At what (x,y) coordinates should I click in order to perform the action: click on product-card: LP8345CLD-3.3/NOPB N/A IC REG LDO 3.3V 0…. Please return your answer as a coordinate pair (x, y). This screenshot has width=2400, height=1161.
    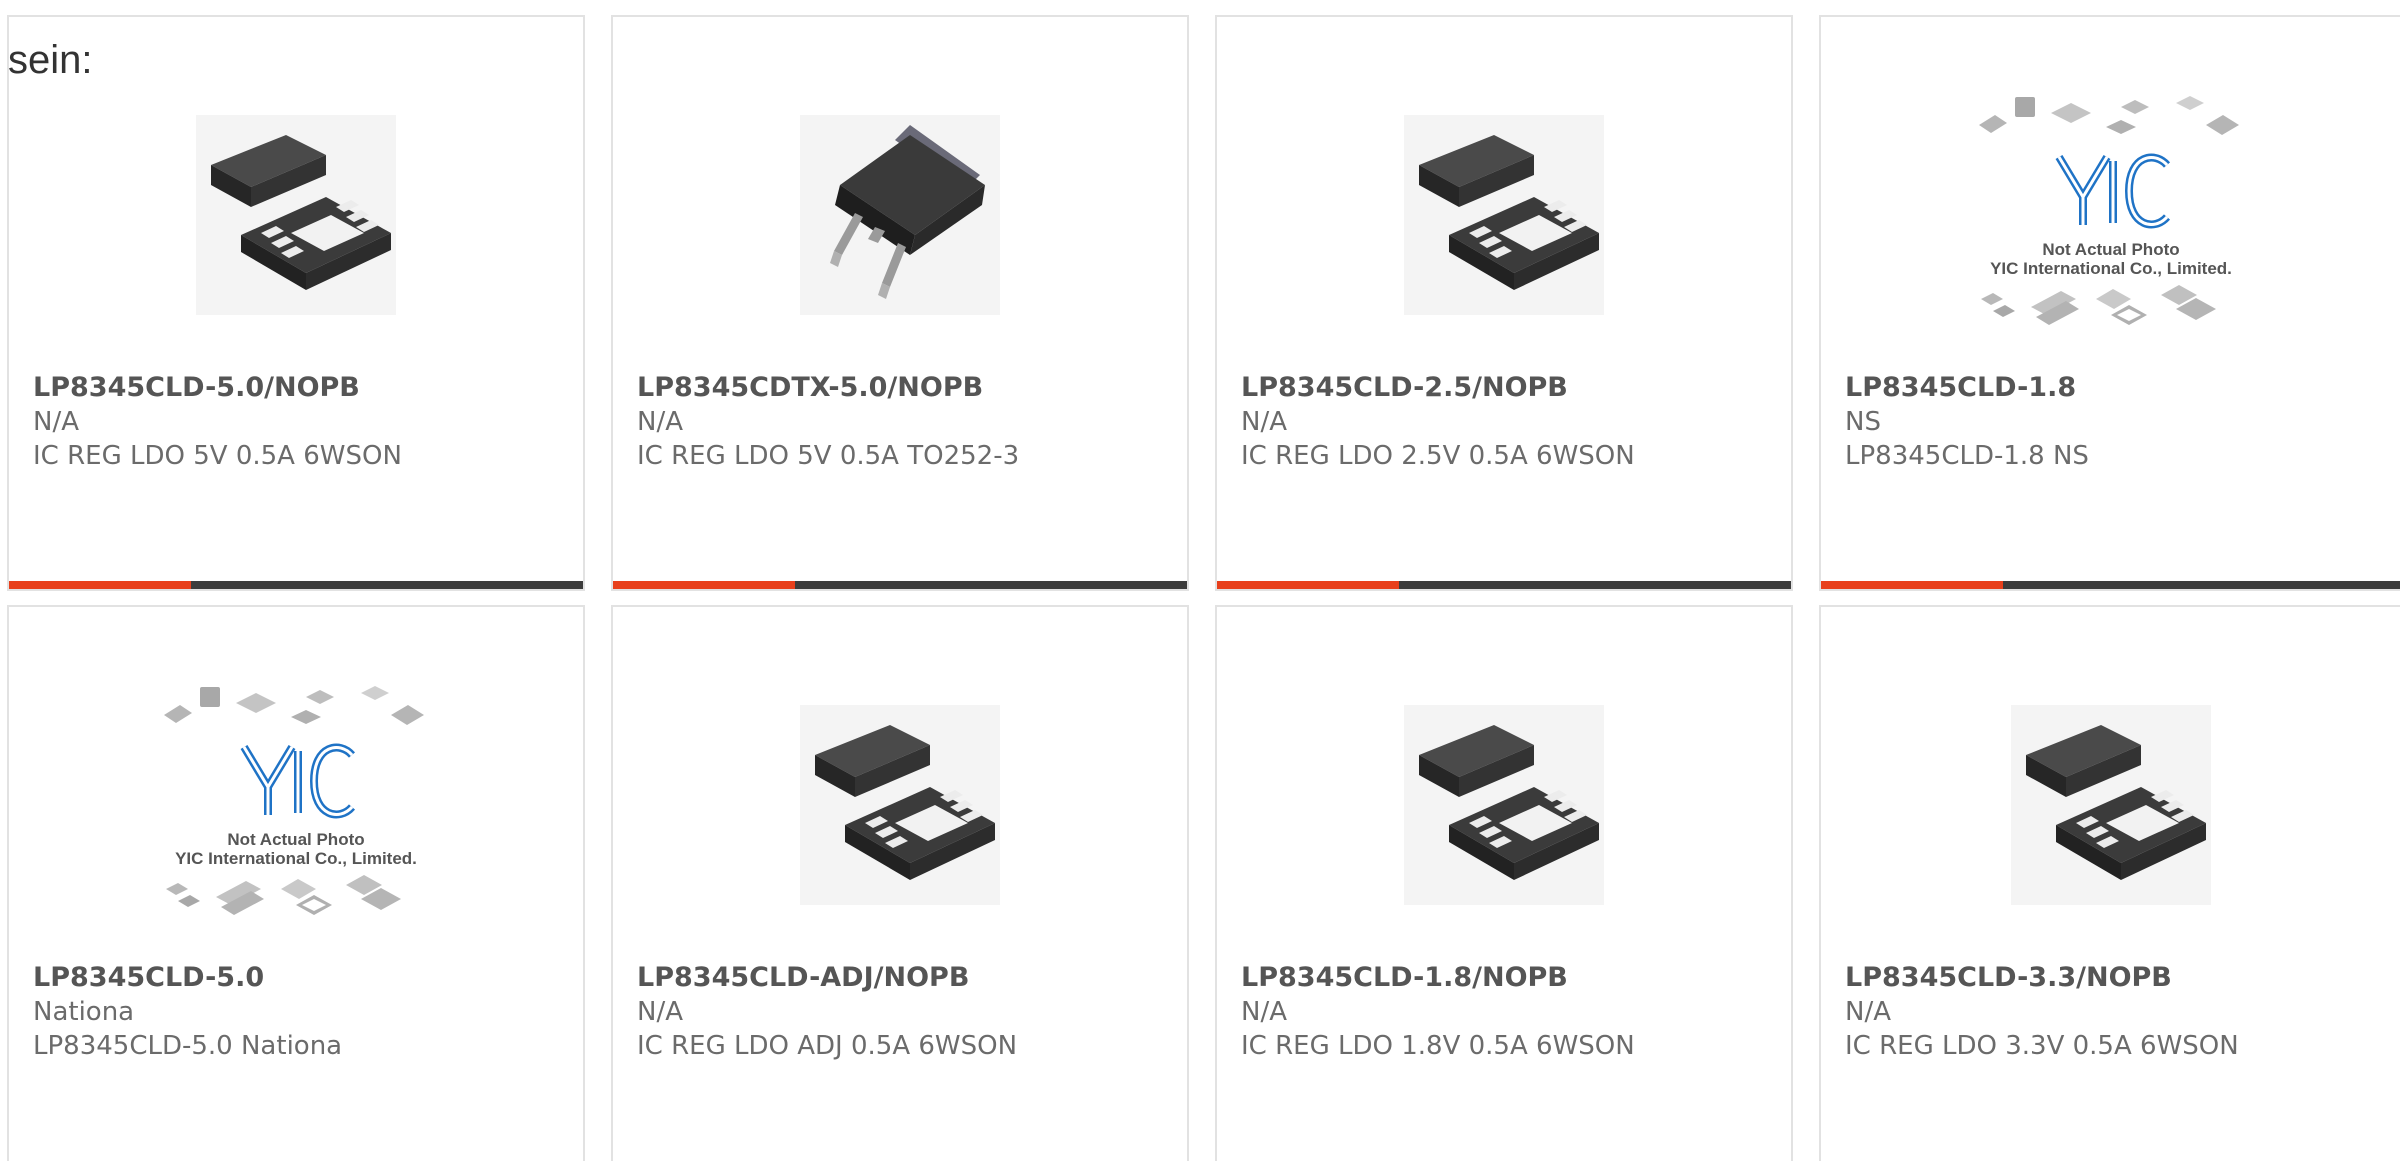
    Looking at the image, I should click on (2109, 883).